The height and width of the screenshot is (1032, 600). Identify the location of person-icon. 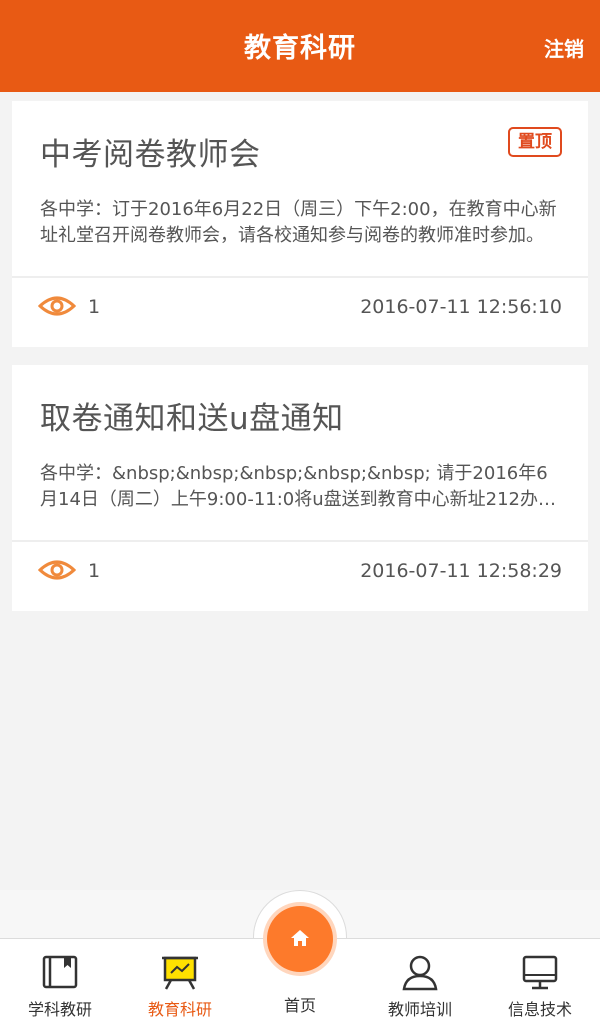
(420, 973).